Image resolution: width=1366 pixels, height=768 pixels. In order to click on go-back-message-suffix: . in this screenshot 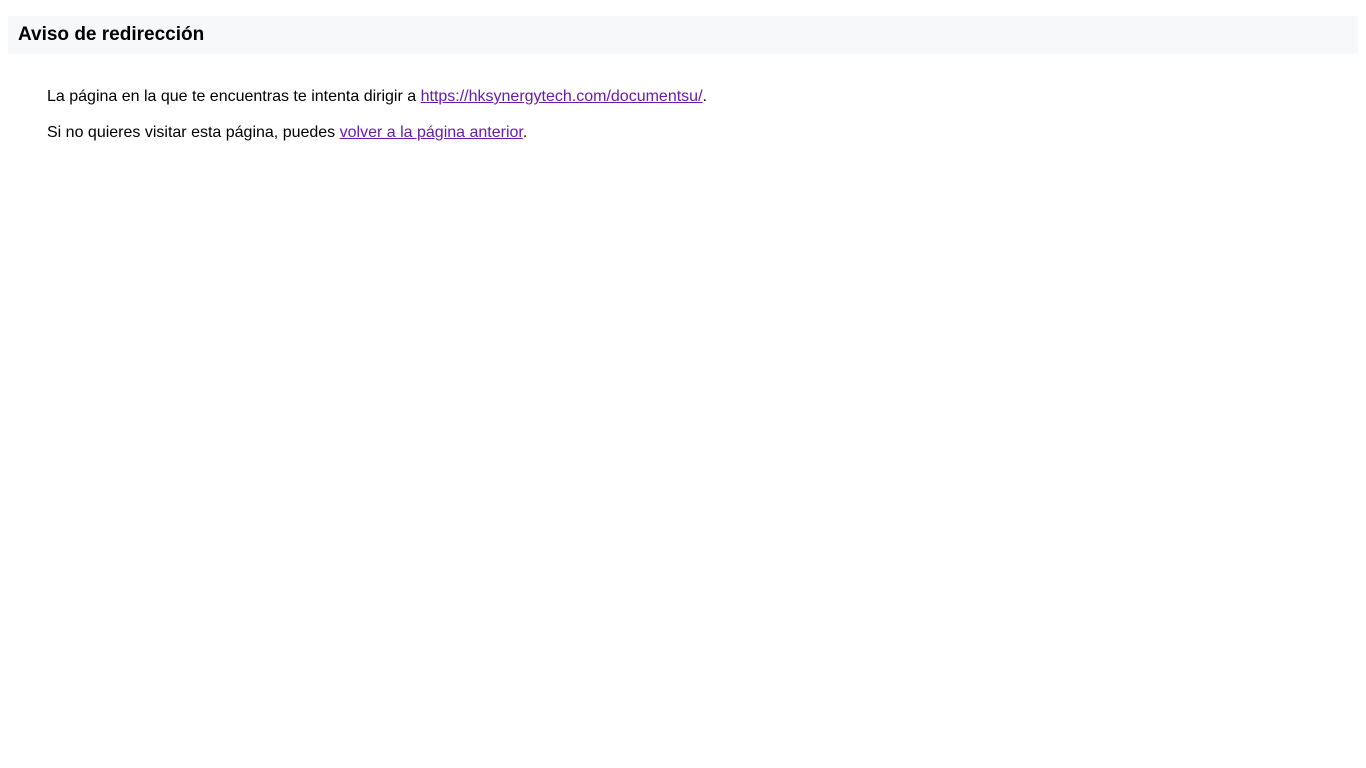, I will do `click(525, 132)`.